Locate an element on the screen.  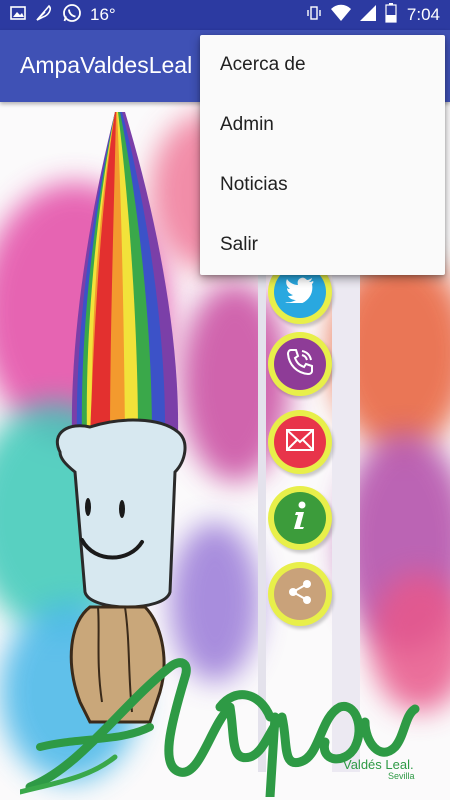
info-icon is located at coordinates (300, 518).